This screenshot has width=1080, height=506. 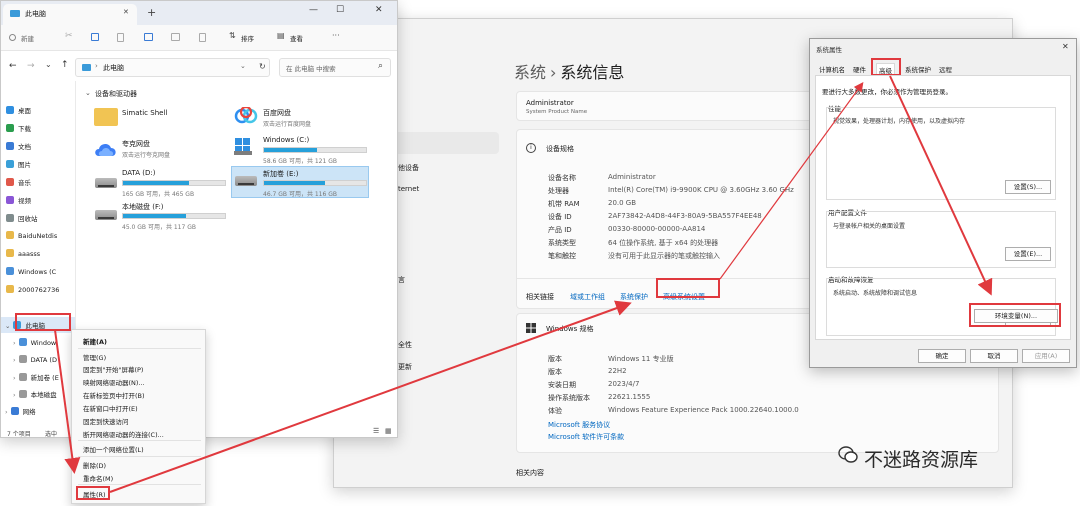 What do you see at coordinates (941, 185) in the screenshot?
I see `arrow-tab-to-env` at bounding box center [941, 185].